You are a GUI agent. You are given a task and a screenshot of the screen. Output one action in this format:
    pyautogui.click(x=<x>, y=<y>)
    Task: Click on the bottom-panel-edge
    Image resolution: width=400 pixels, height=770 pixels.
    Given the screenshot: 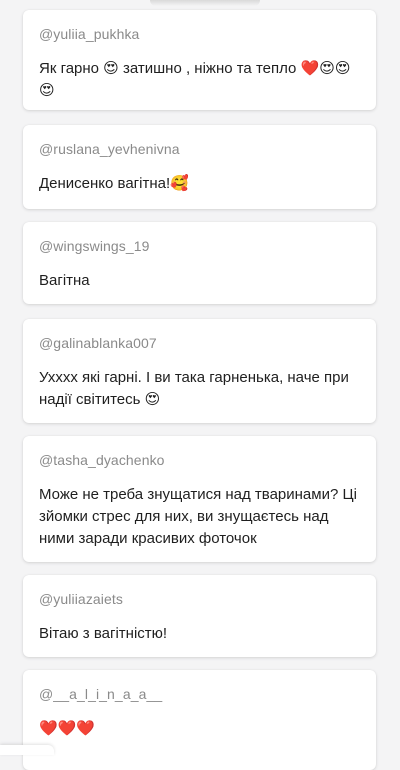 What is the action you would take?
    pyautogui.click(x=27, y=750)
    